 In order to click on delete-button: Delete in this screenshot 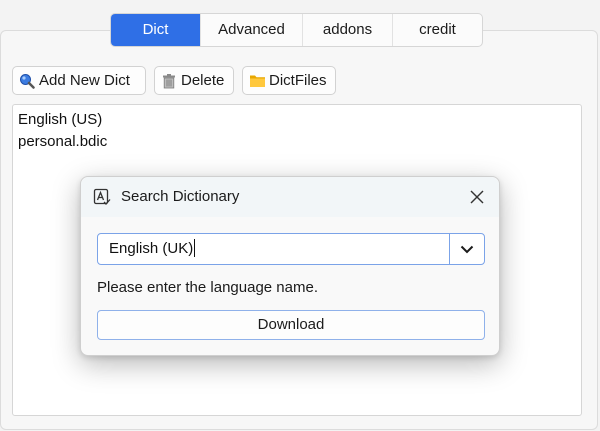, I will do `click(194, 80)`.